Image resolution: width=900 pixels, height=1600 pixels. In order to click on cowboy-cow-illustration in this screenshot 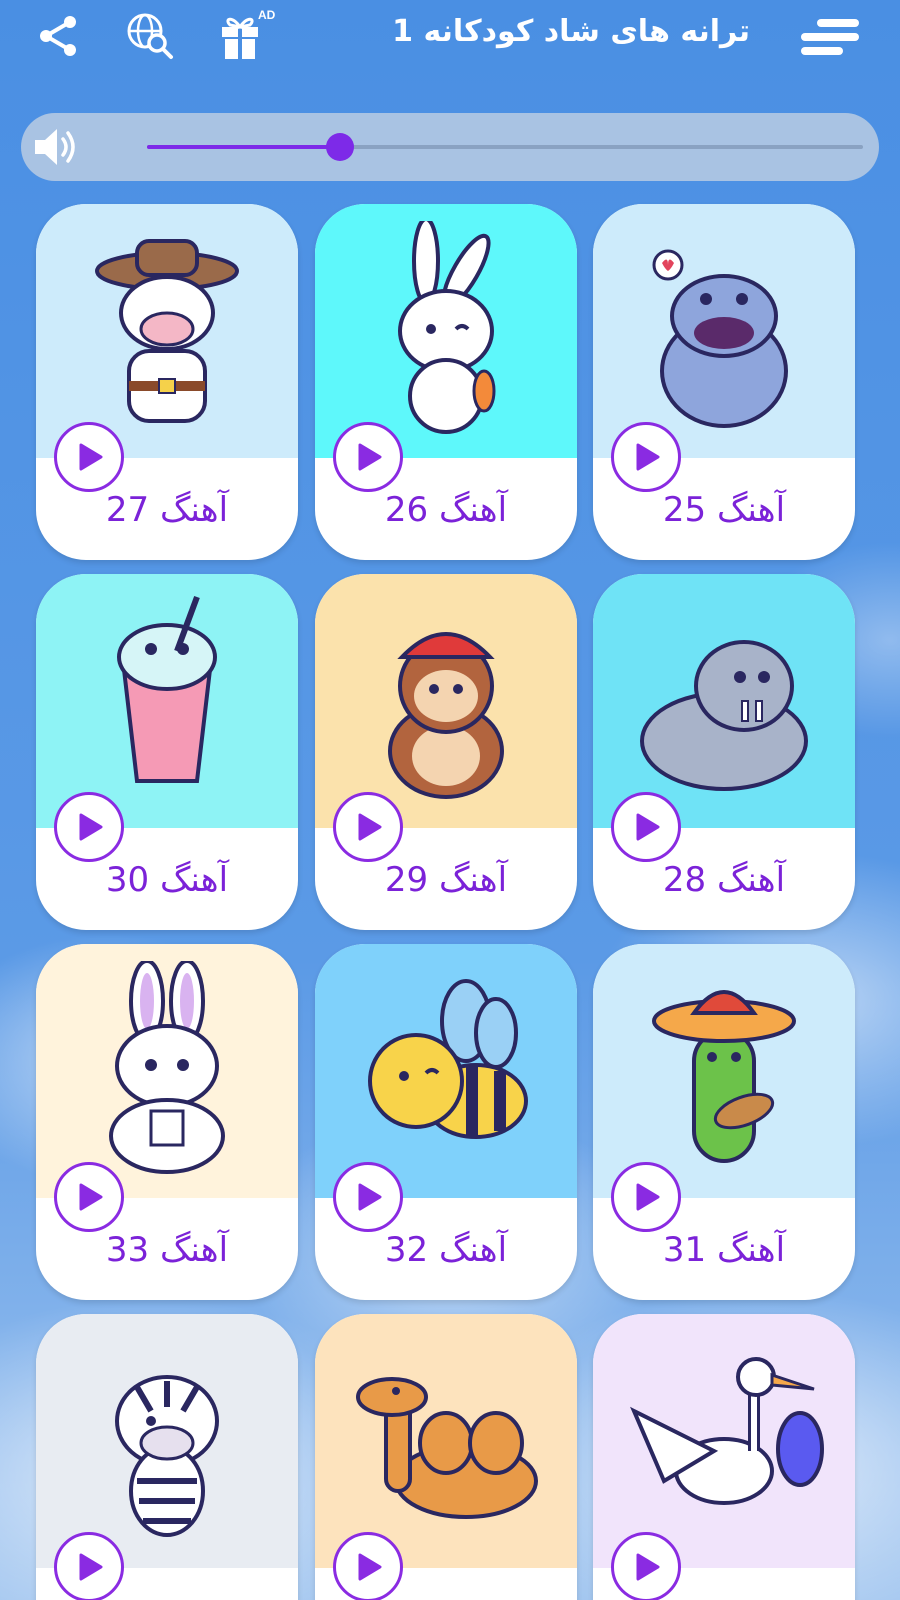, I will do `click(167, 331)`.